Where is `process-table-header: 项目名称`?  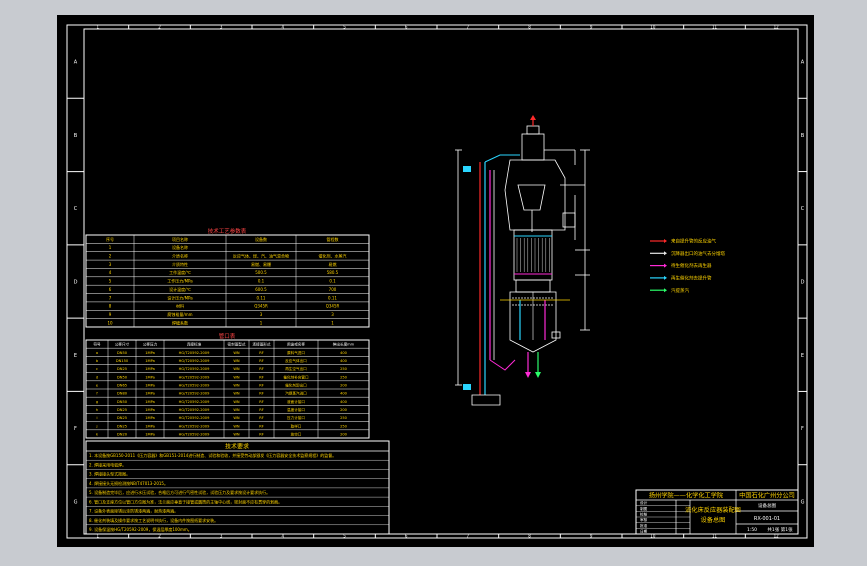
process-table-header: 项目名称 is located at coordinates (180, 239).